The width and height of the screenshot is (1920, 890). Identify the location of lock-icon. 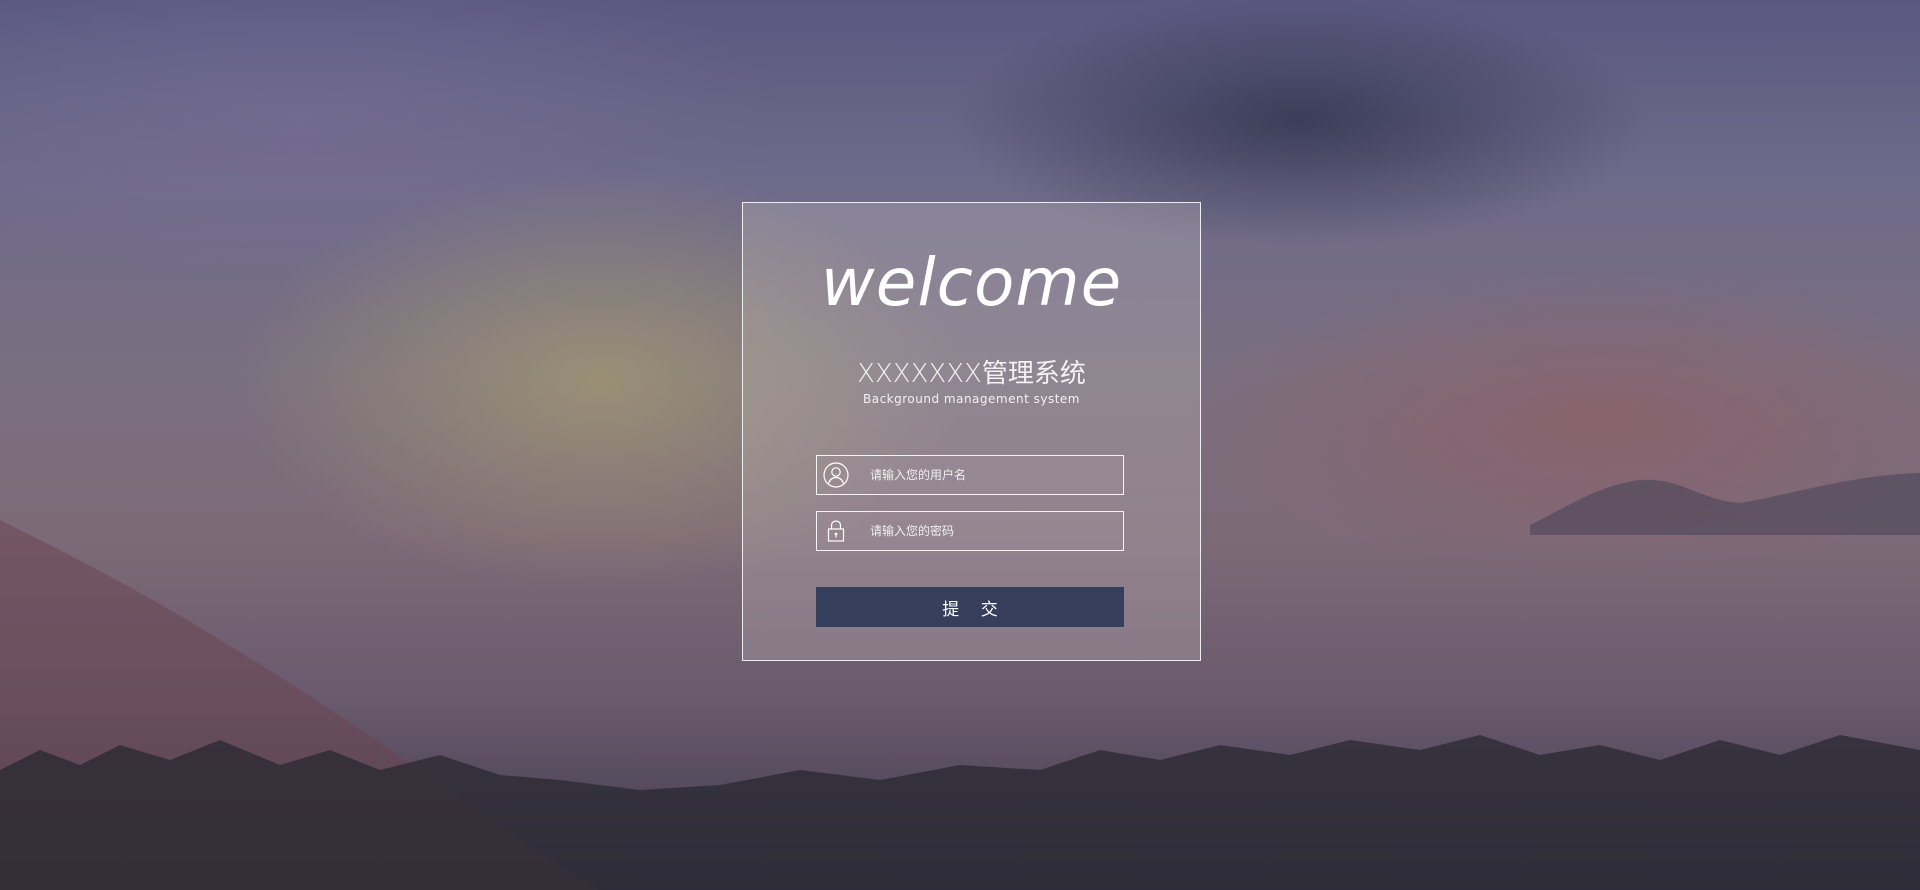
(836, 531).